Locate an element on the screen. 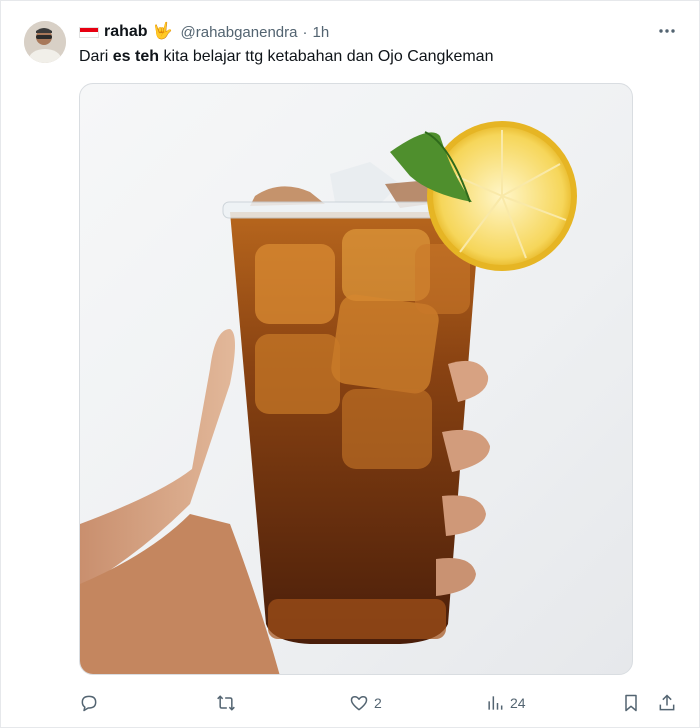  like-button: 2 is located at coordinates (365, 703).